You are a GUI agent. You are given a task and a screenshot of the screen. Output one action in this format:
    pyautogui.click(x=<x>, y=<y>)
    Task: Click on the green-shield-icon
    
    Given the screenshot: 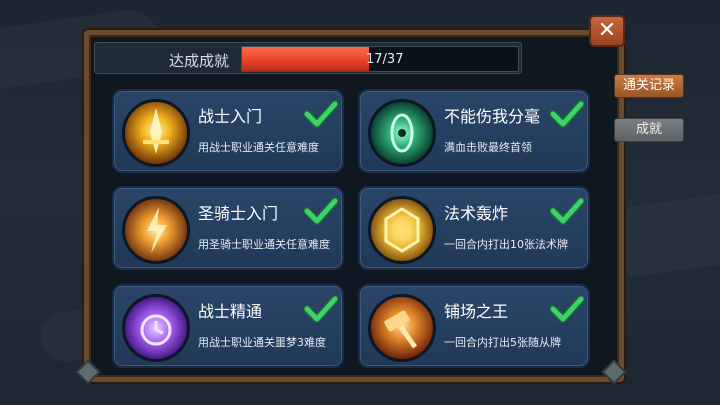 What is the action you would take?
    pyautogui.click(x=402, y=133)
    